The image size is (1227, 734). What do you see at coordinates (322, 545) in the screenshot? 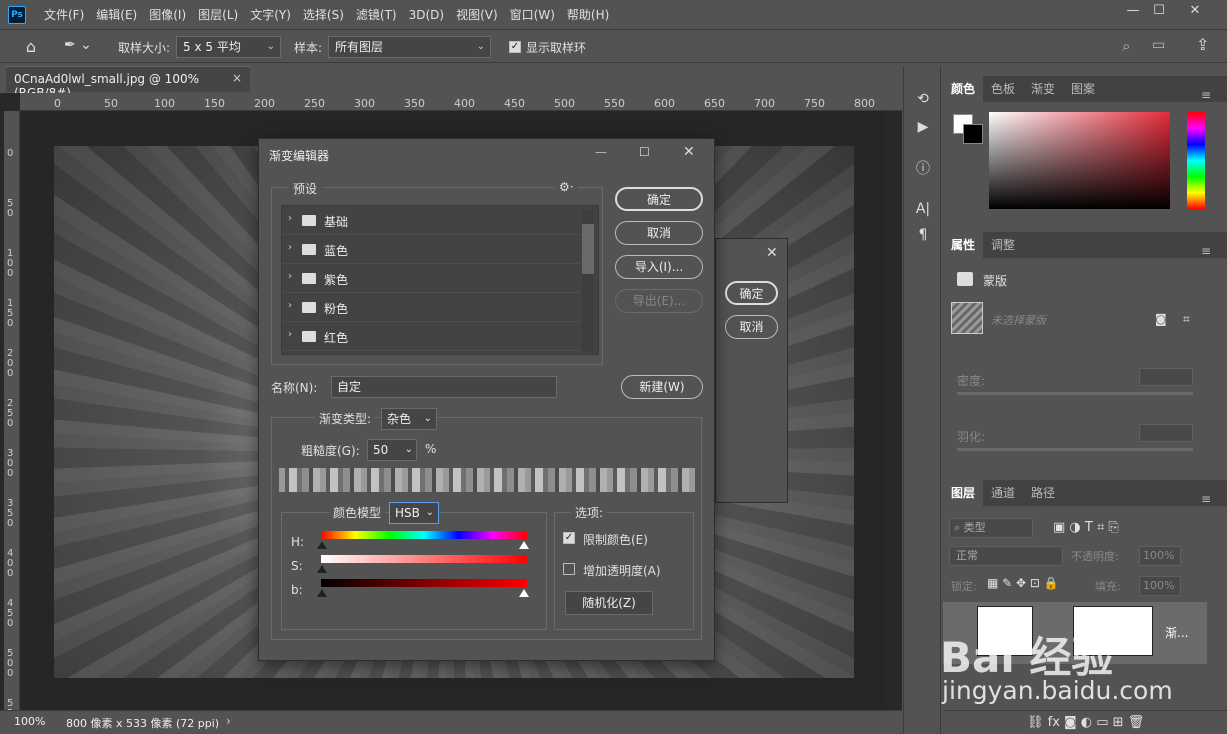
I see `h-min-stop` at bounding box center [322, 545].